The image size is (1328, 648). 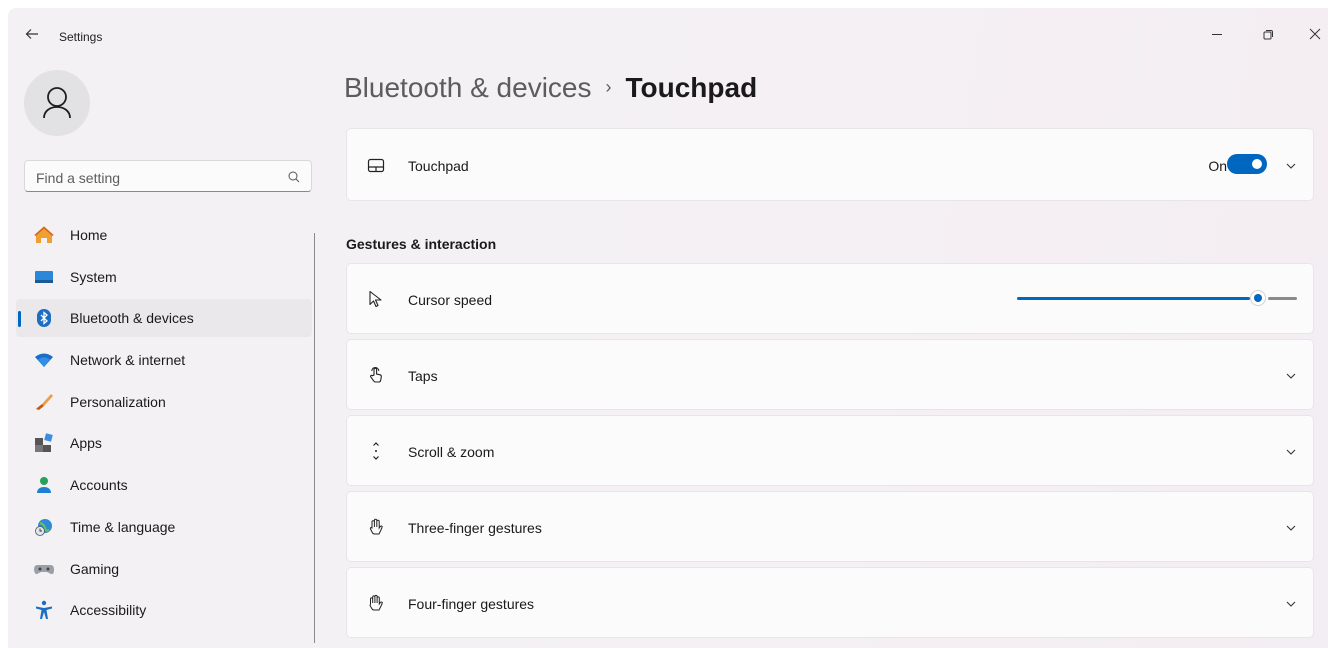 I want to click on sidebar-item-label: System, so click(x=93, y=276).